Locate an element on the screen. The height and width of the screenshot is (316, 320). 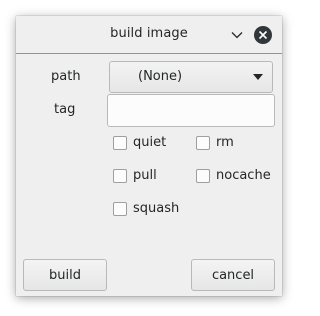
quiet-label: quiet is located at coordinates (150, 142).